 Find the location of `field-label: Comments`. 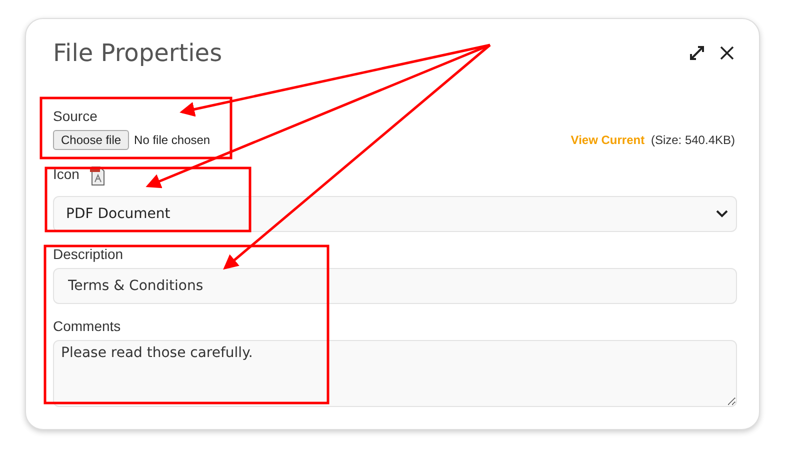

field-label: Comments is located at coordinates (87, 326).